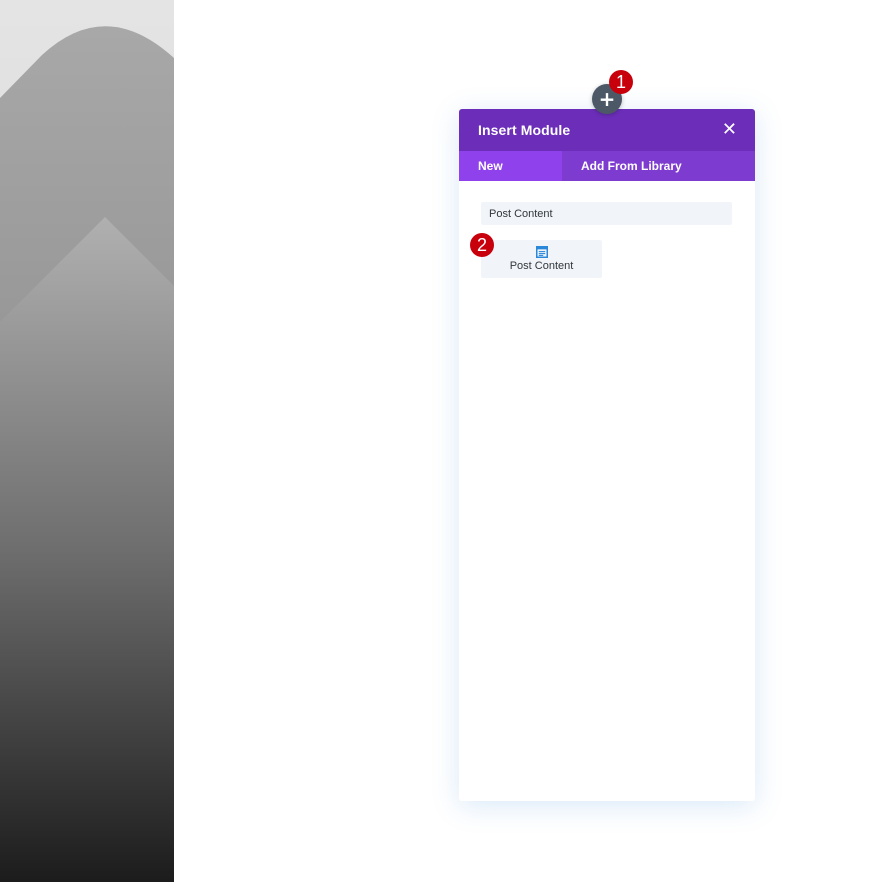 This screenshot has height=882, width=880. Describe the element at coordinates (510, 177) in the screenshot. I see `tab-new-module: New Module` at that location.